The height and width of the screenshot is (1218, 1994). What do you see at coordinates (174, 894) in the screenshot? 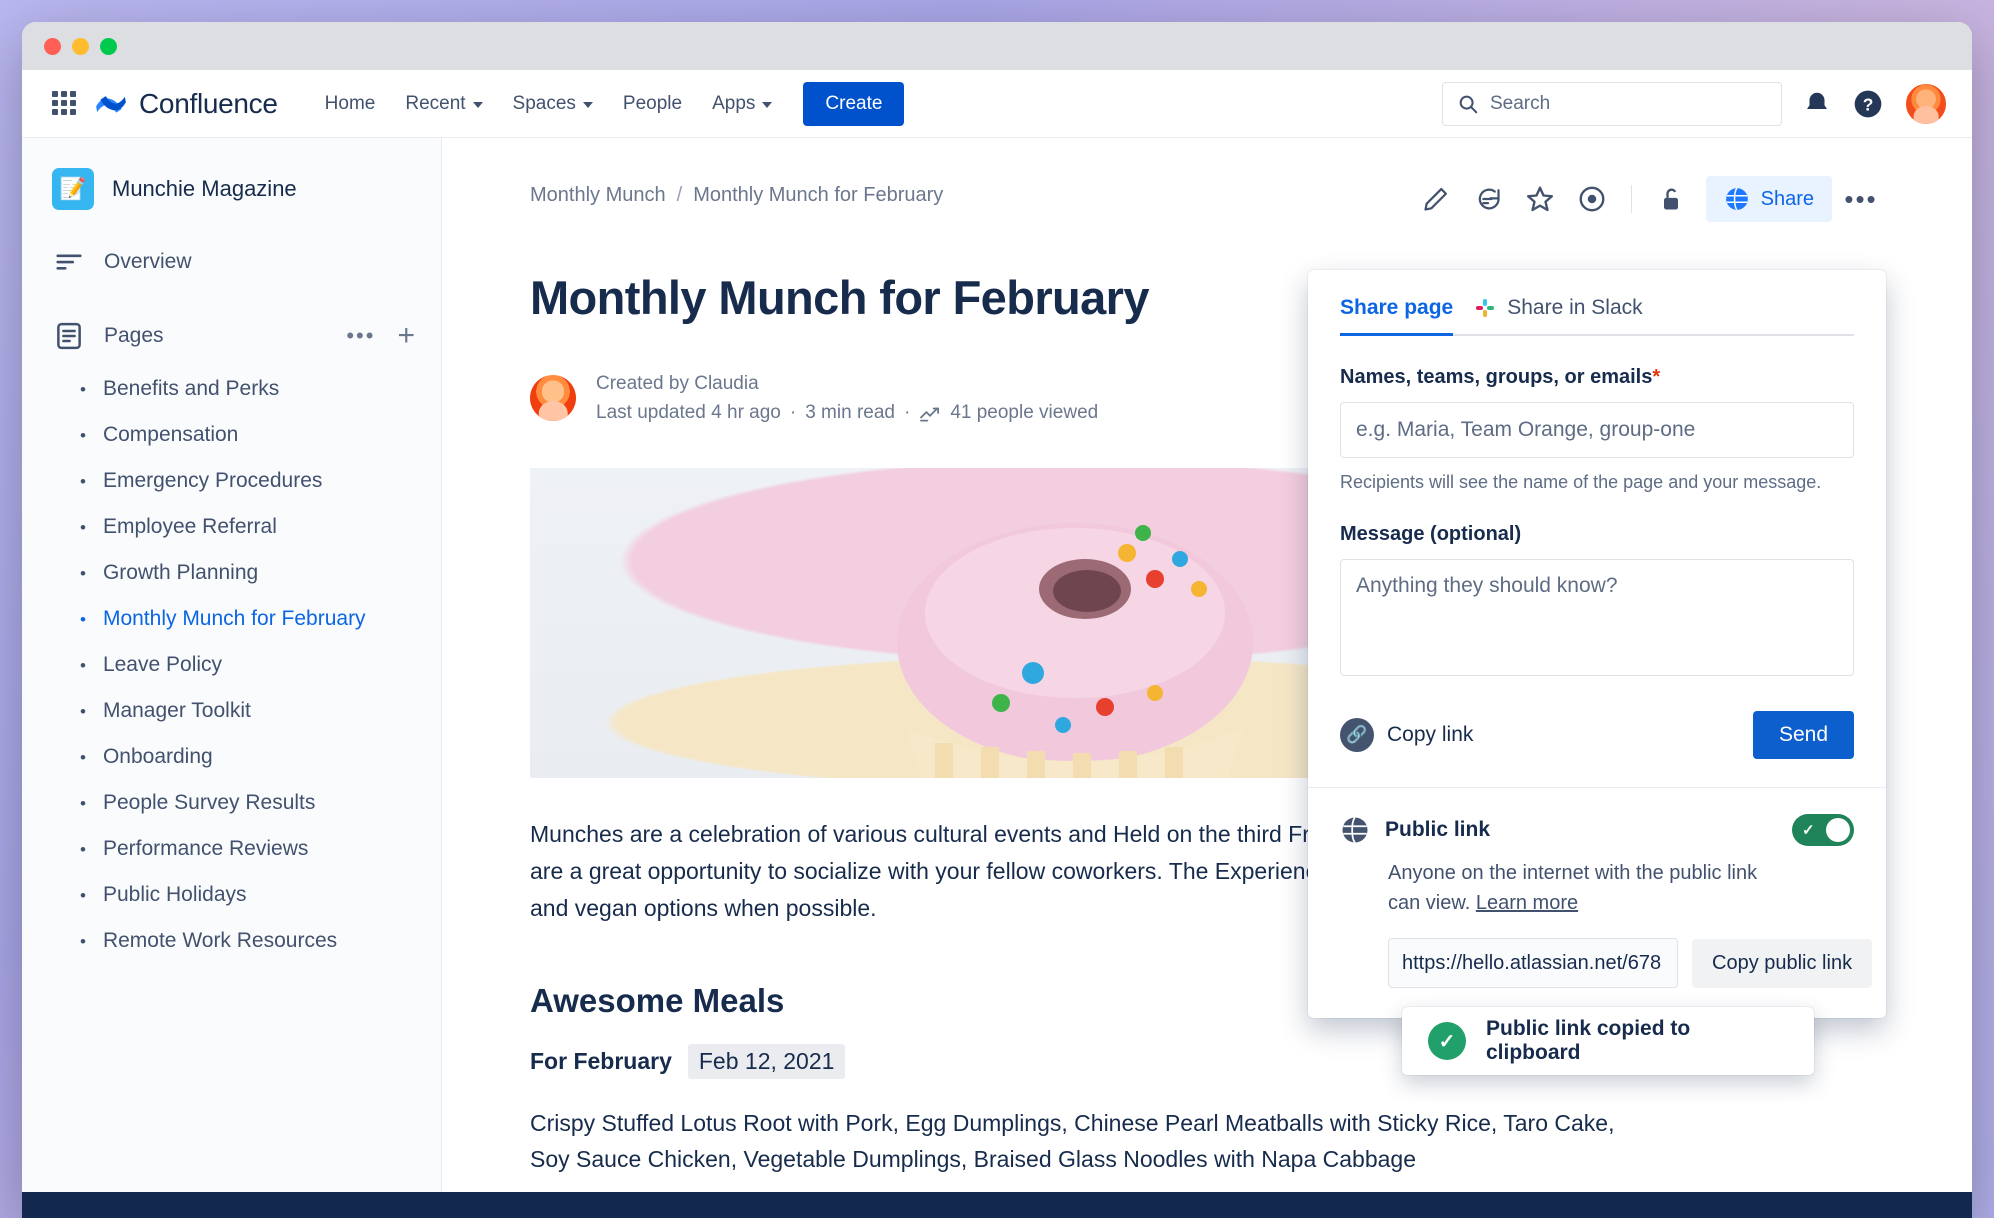
I see `sidebar-page-label: Public Holidays` at bounding box center [174, 894].